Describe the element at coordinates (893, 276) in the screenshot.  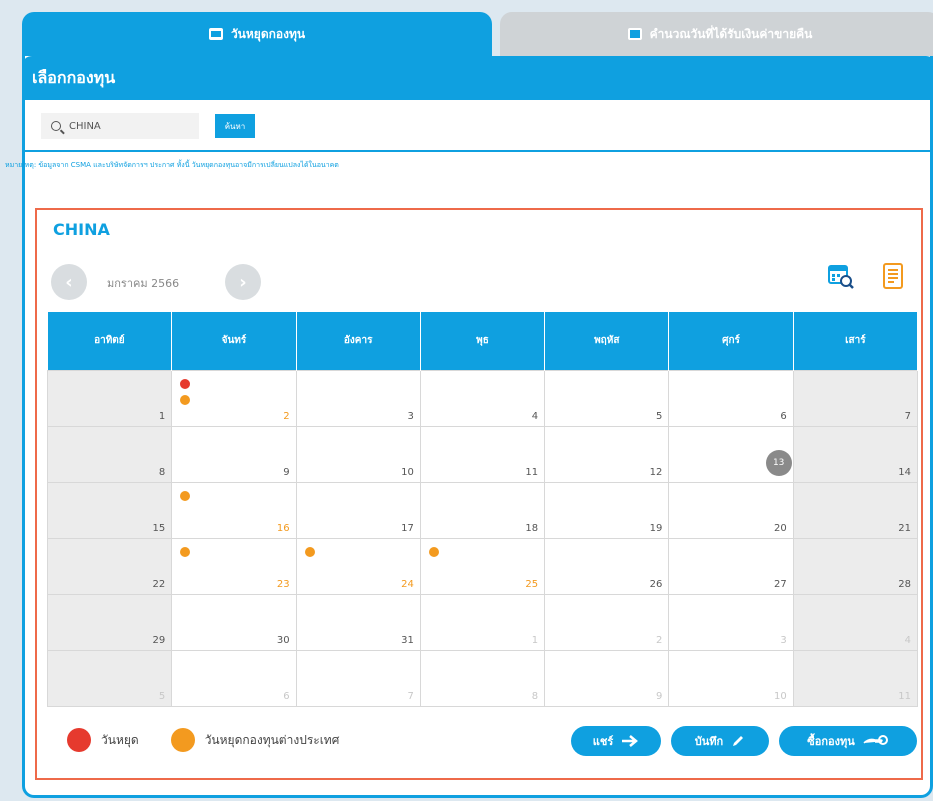
I see `document-icon` at that location.